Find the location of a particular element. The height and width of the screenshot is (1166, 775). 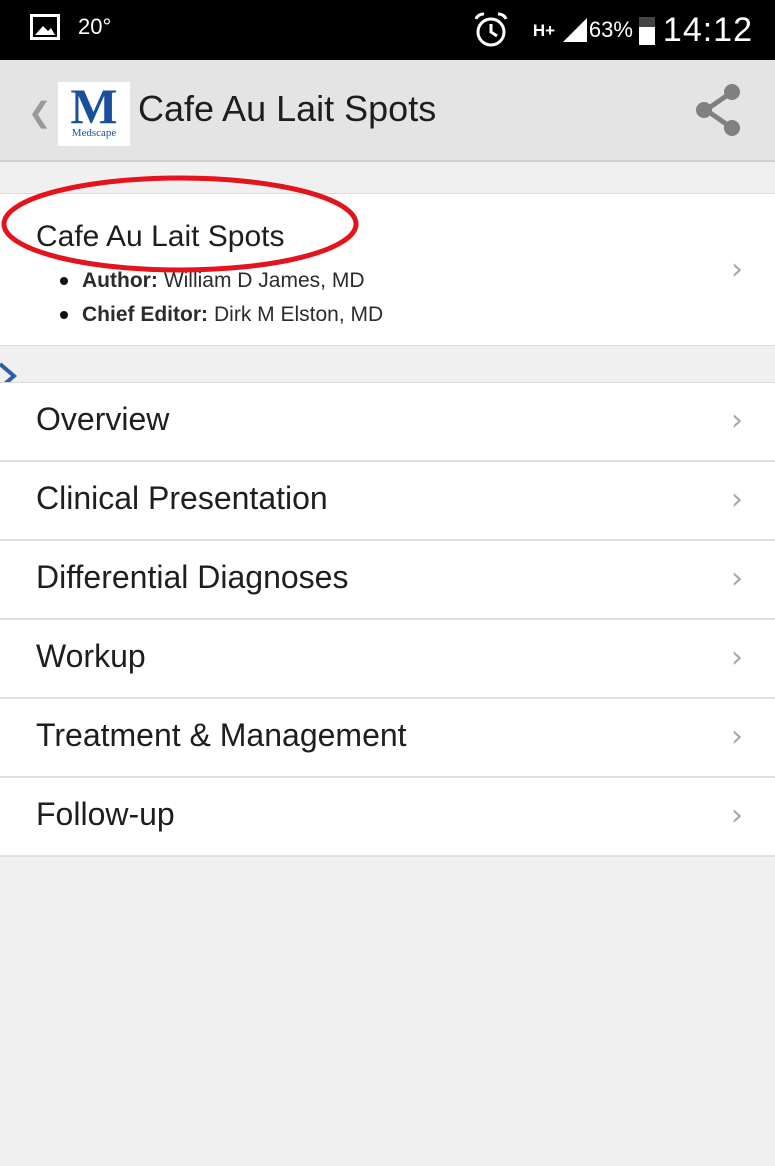

credit-name: William D James, MD is located at coordinates (264, 280).